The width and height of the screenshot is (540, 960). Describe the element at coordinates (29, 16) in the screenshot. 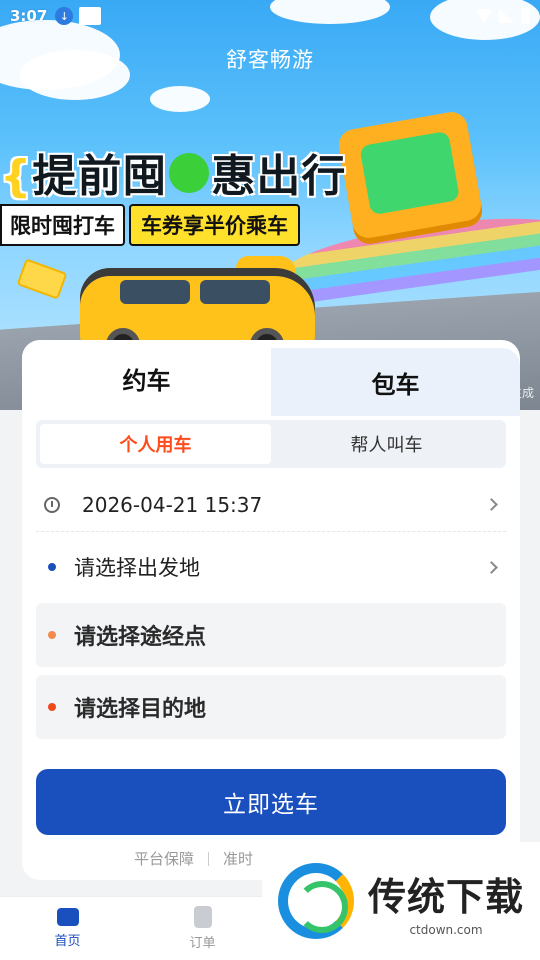

I see `status-time: 3:07` at that location.